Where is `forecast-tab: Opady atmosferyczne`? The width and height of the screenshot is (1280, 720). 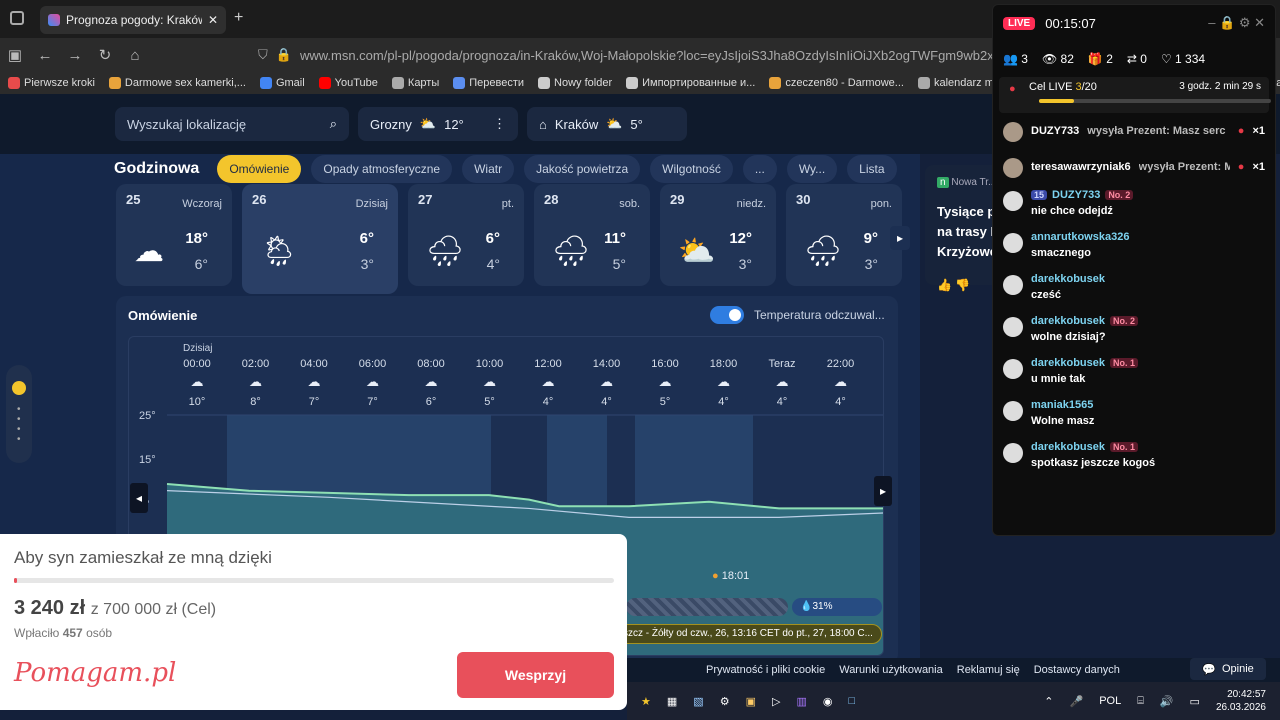
forecast-tab: Opady atmosferyczne is located at coordinates (382, 169).